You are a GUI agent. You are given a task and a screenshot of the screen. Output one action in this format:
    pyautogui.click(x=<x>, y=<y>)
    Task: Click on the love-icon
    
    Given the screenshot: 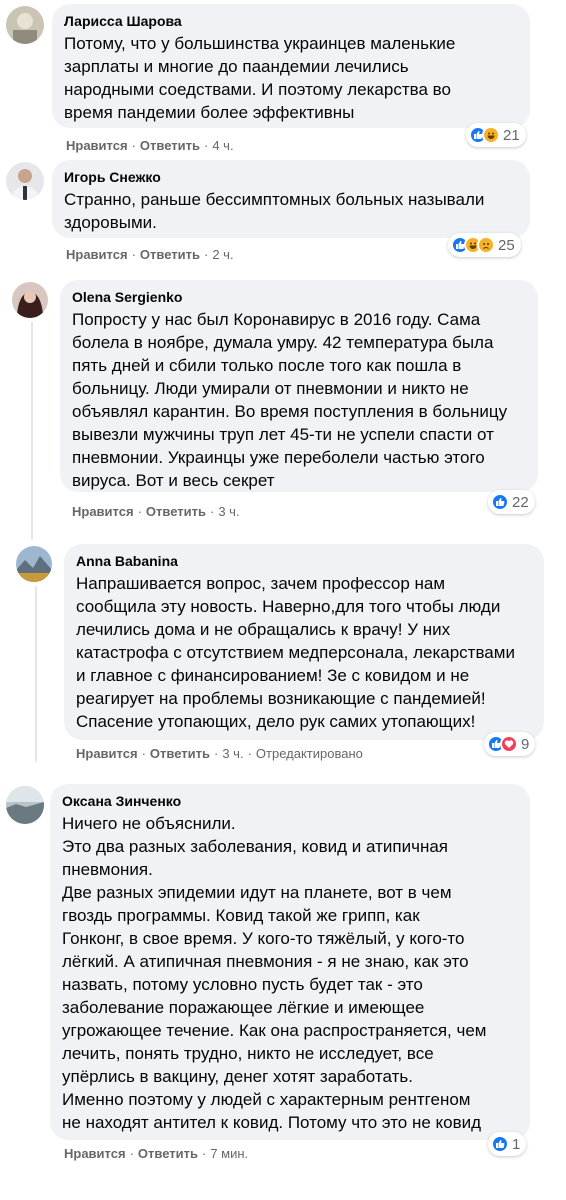 What is the action you would take?
    pyautogui.click(x=509, y=744)
    